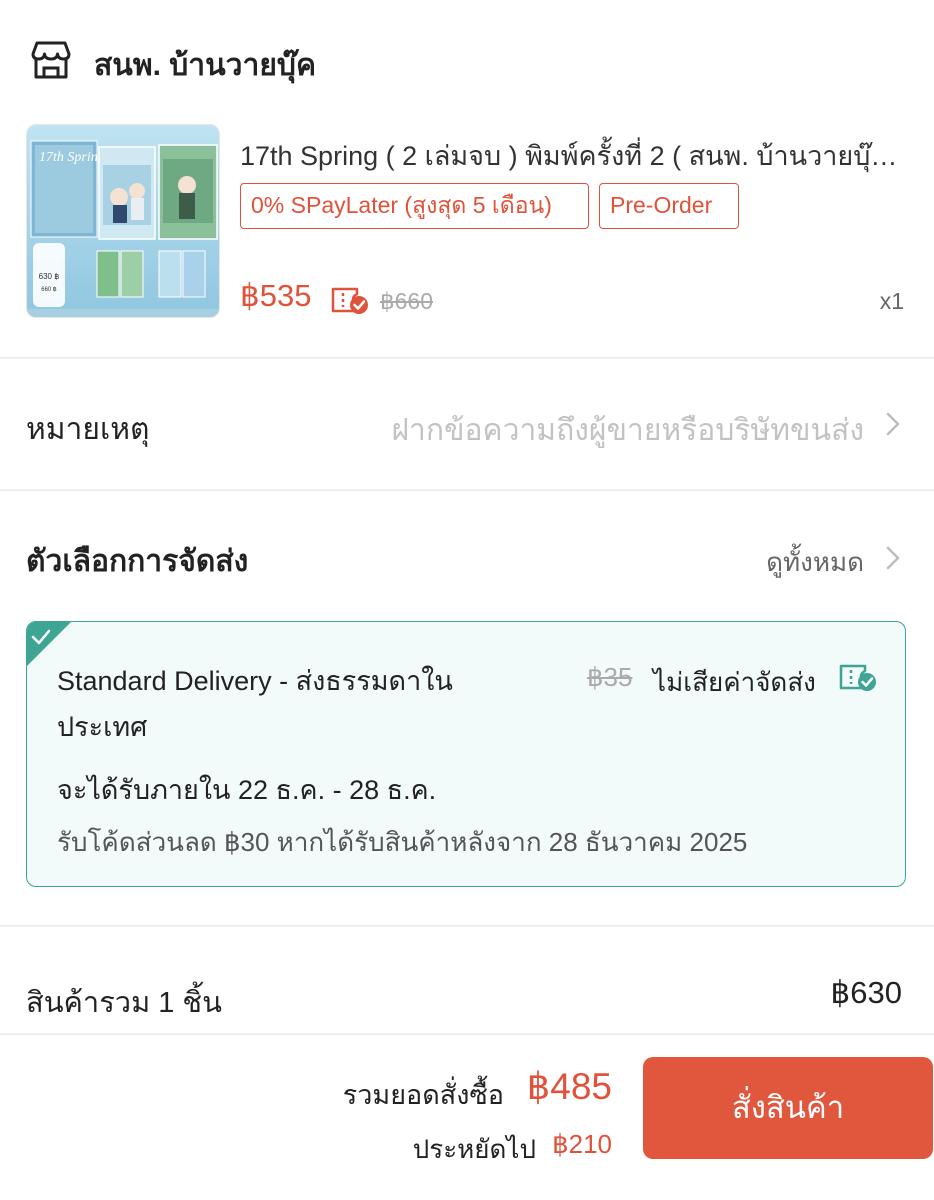 Image resolution: width=934 pixels, height=1200 pixels. I want to click on subtotal-label: สินค้ารวม 1 ชิ้น, so click(124, 1003).